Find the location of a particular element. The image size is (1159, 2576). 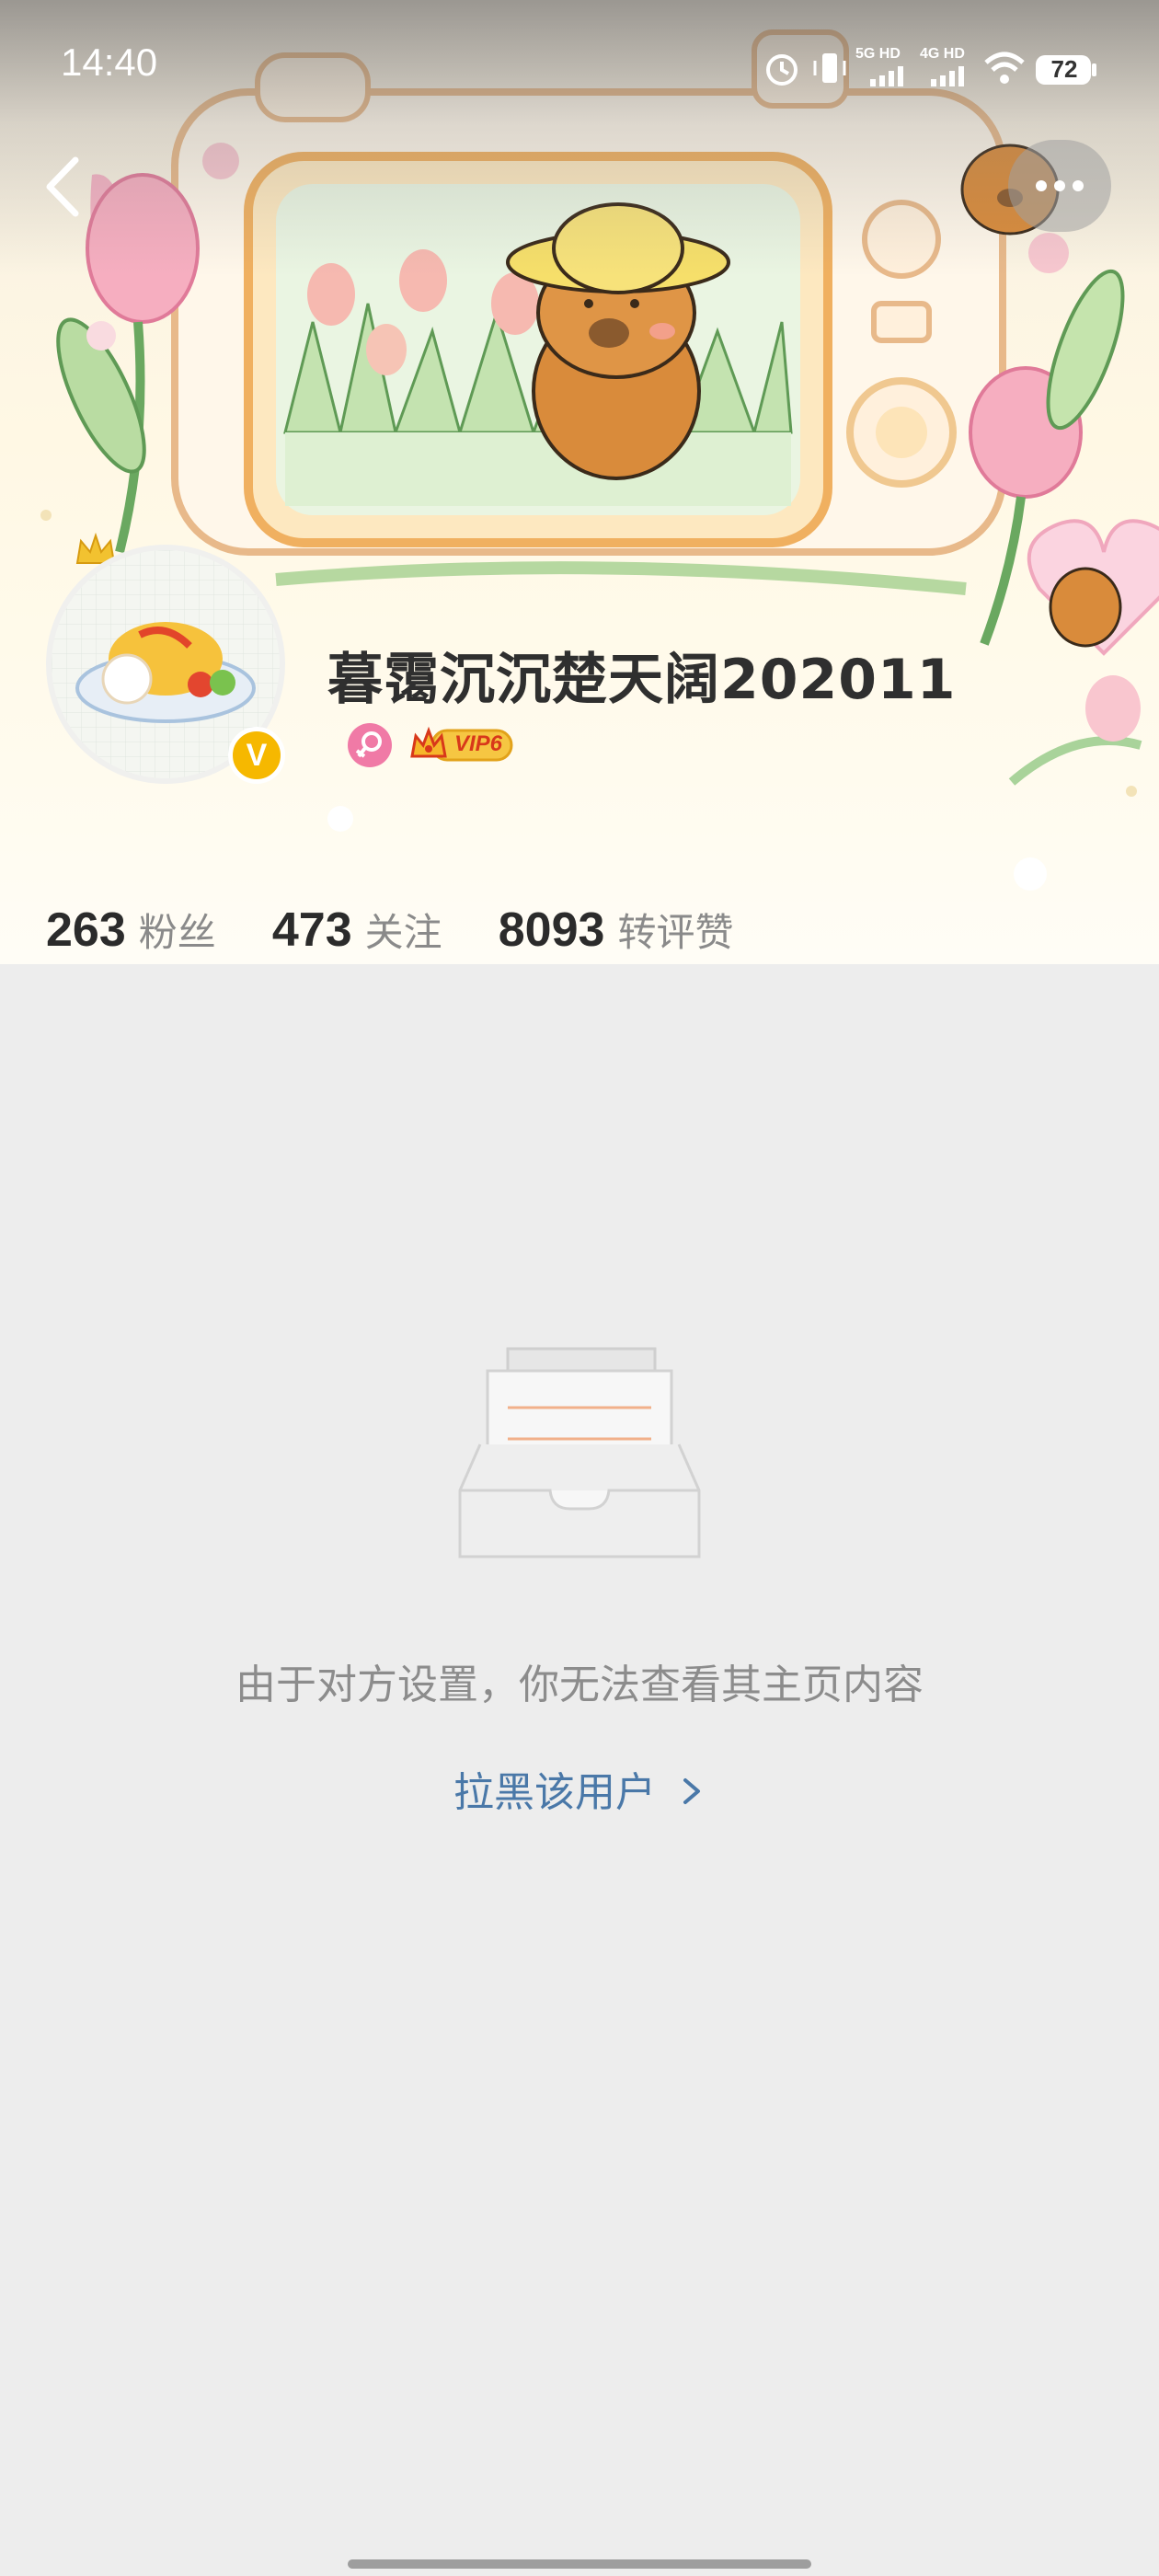

signal-5g-label: 5G HD is located at coordinates (878, 54).